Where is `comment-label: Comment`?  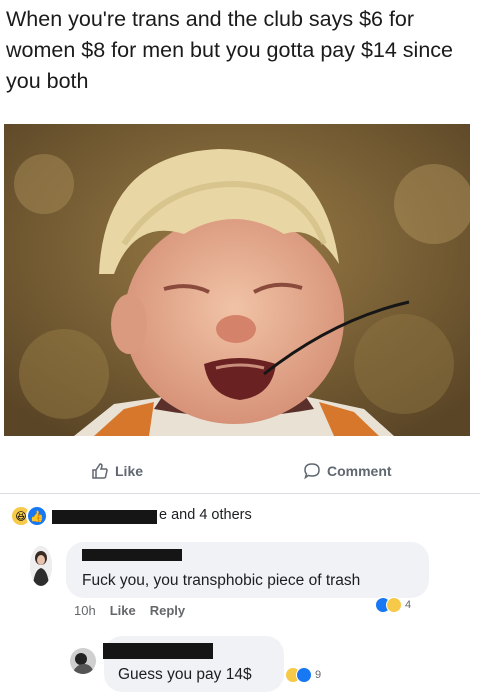 comment-label: Comment is located at coordinates (359, 471).